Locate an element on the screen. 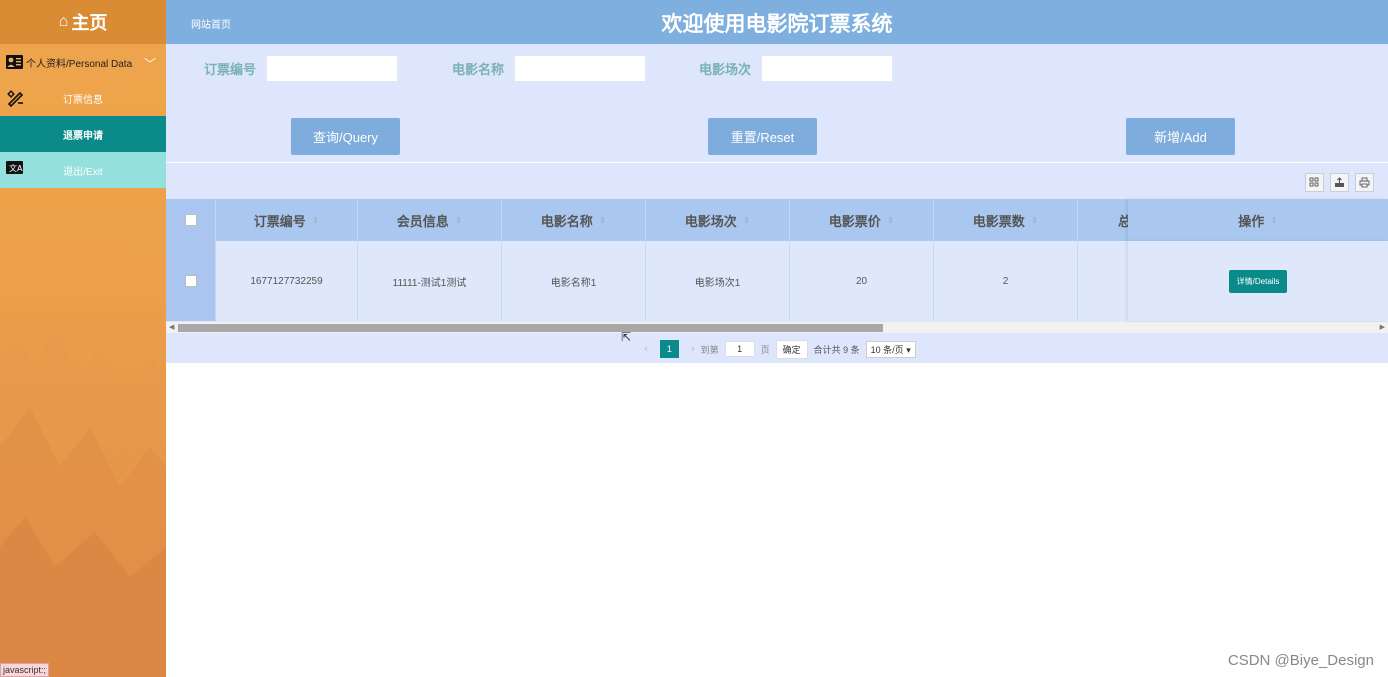  svg-text: 文A is located at coordinates (16, 168).